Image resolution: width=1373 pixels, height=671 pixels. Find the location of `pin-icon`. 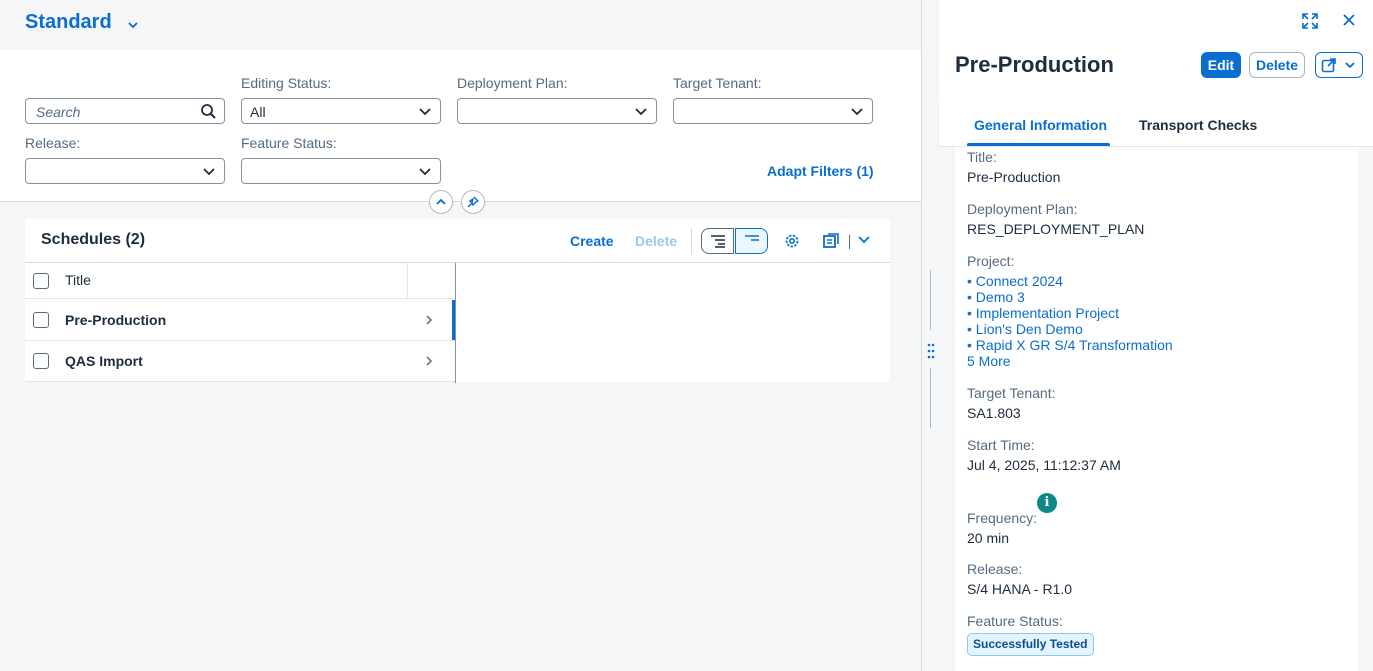

pin-icon is located at coordinates (473, 202).